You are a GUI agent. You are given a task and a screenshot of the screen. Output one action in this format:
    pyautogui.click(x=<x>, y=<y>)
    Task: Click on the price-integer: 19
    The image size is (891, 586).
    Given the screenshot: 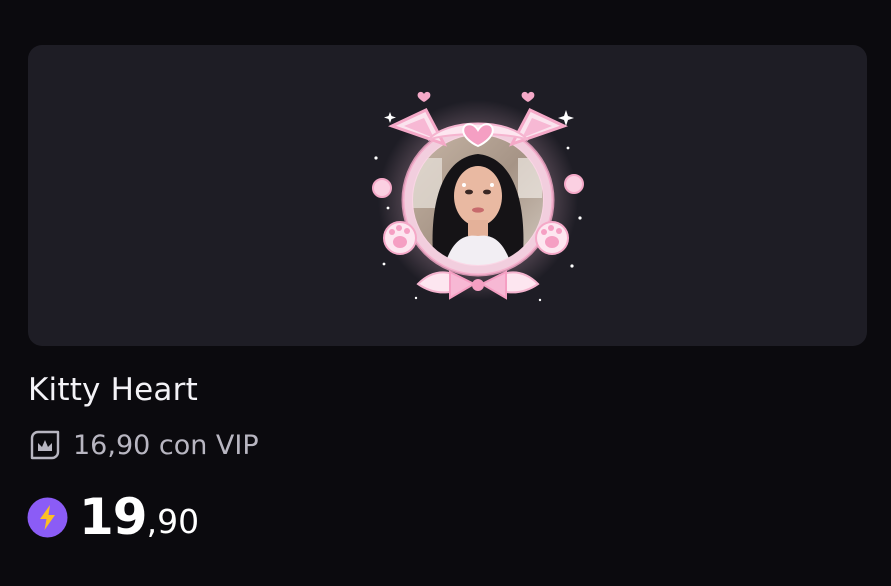 What is the action you would take?
    pyautogui.click(x=113, y=517)
    